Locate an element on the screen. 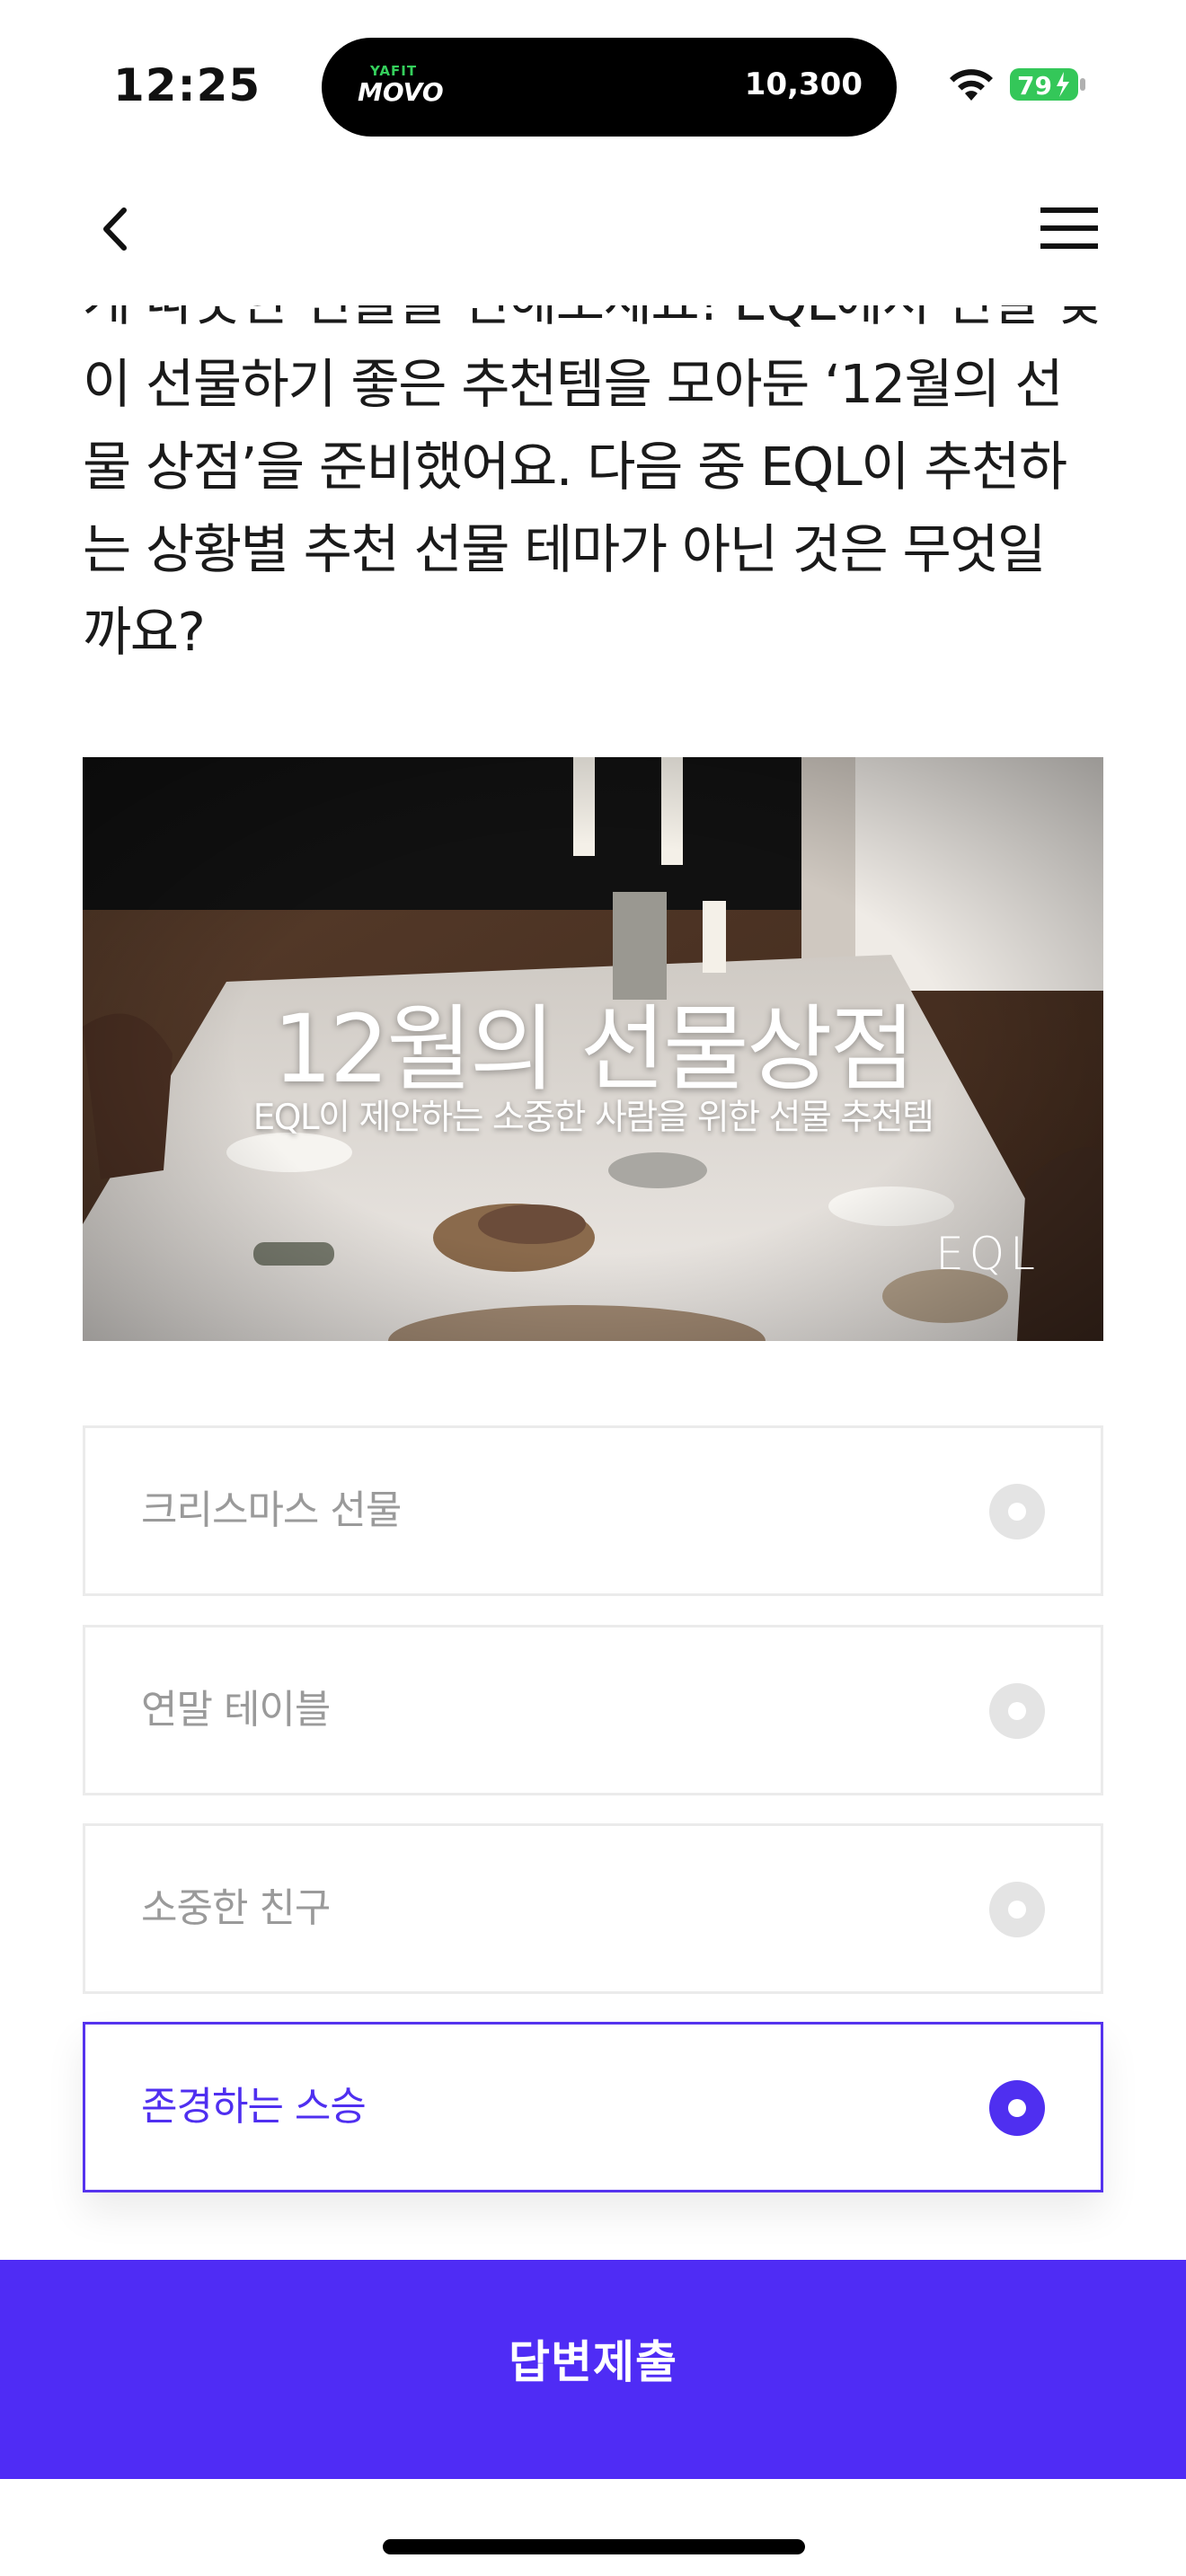 This screenshot has height=2576, width=1186. battery-percent: 79 is located at coordinates (1034, 86).